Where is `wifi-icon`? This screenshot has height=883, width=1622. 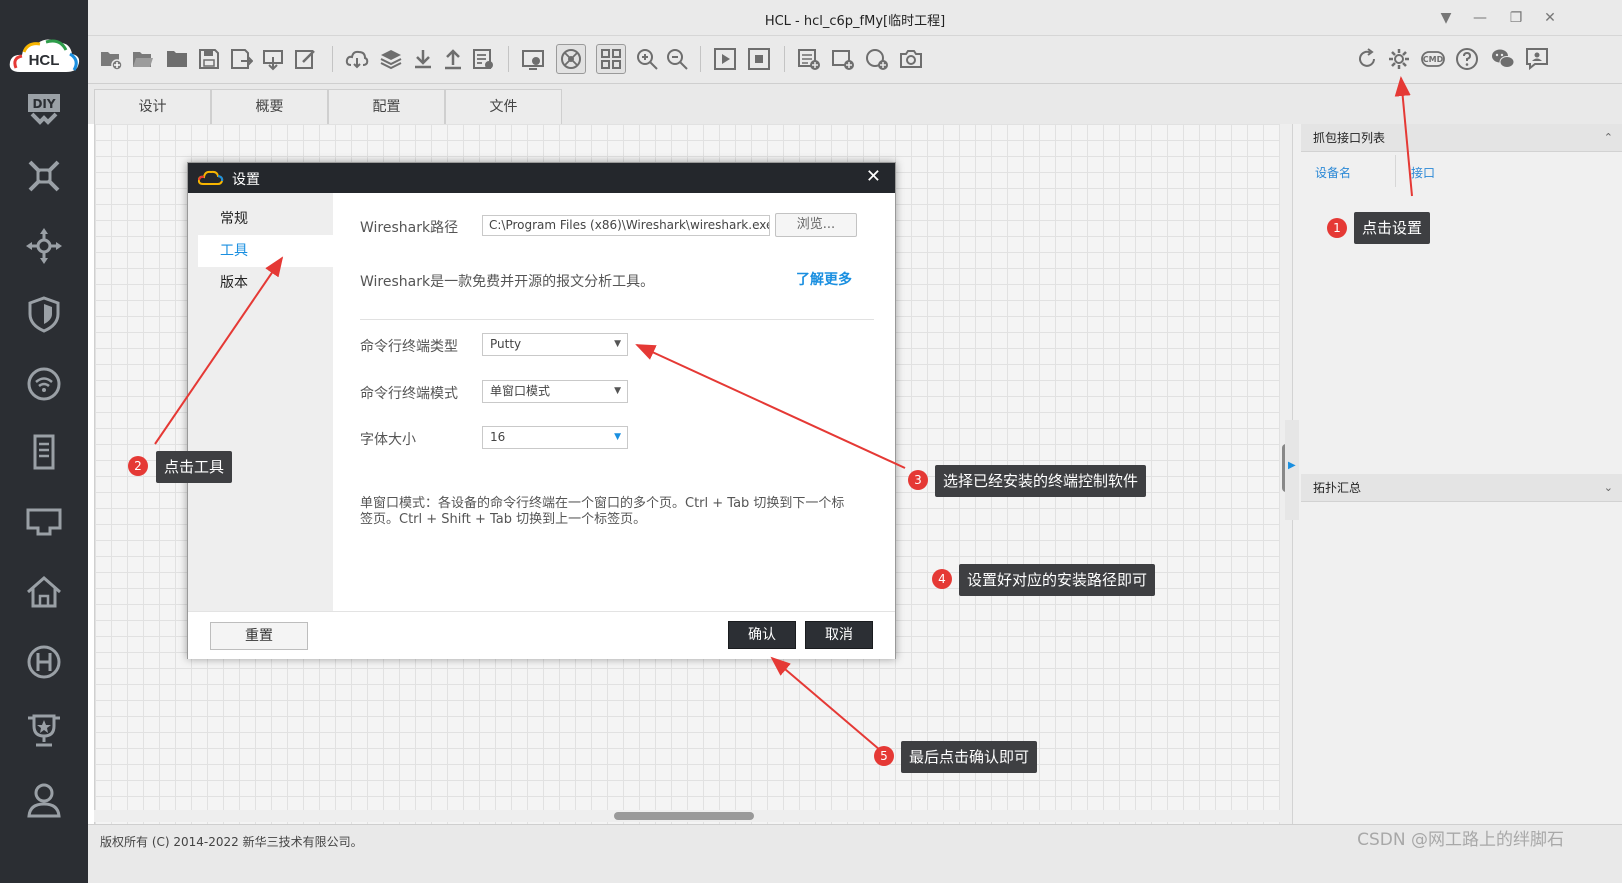 wifi-icon is located at coordinates (44, 384).